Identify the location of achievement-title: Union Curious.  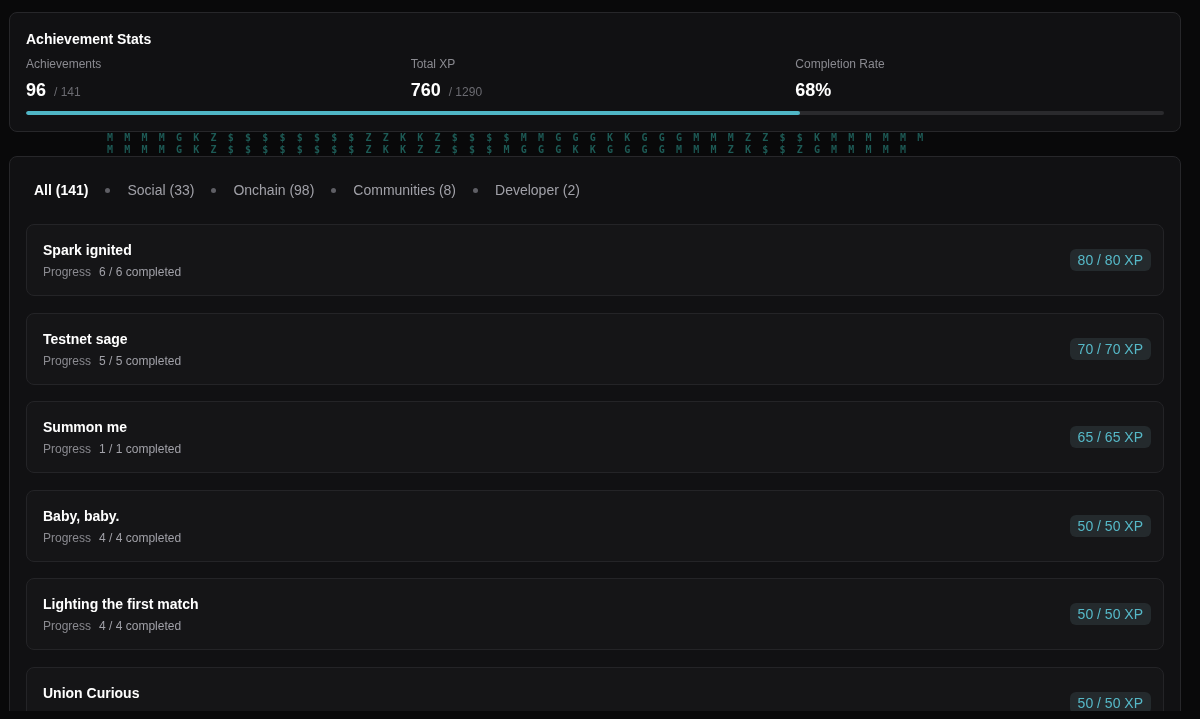
(91, 693).